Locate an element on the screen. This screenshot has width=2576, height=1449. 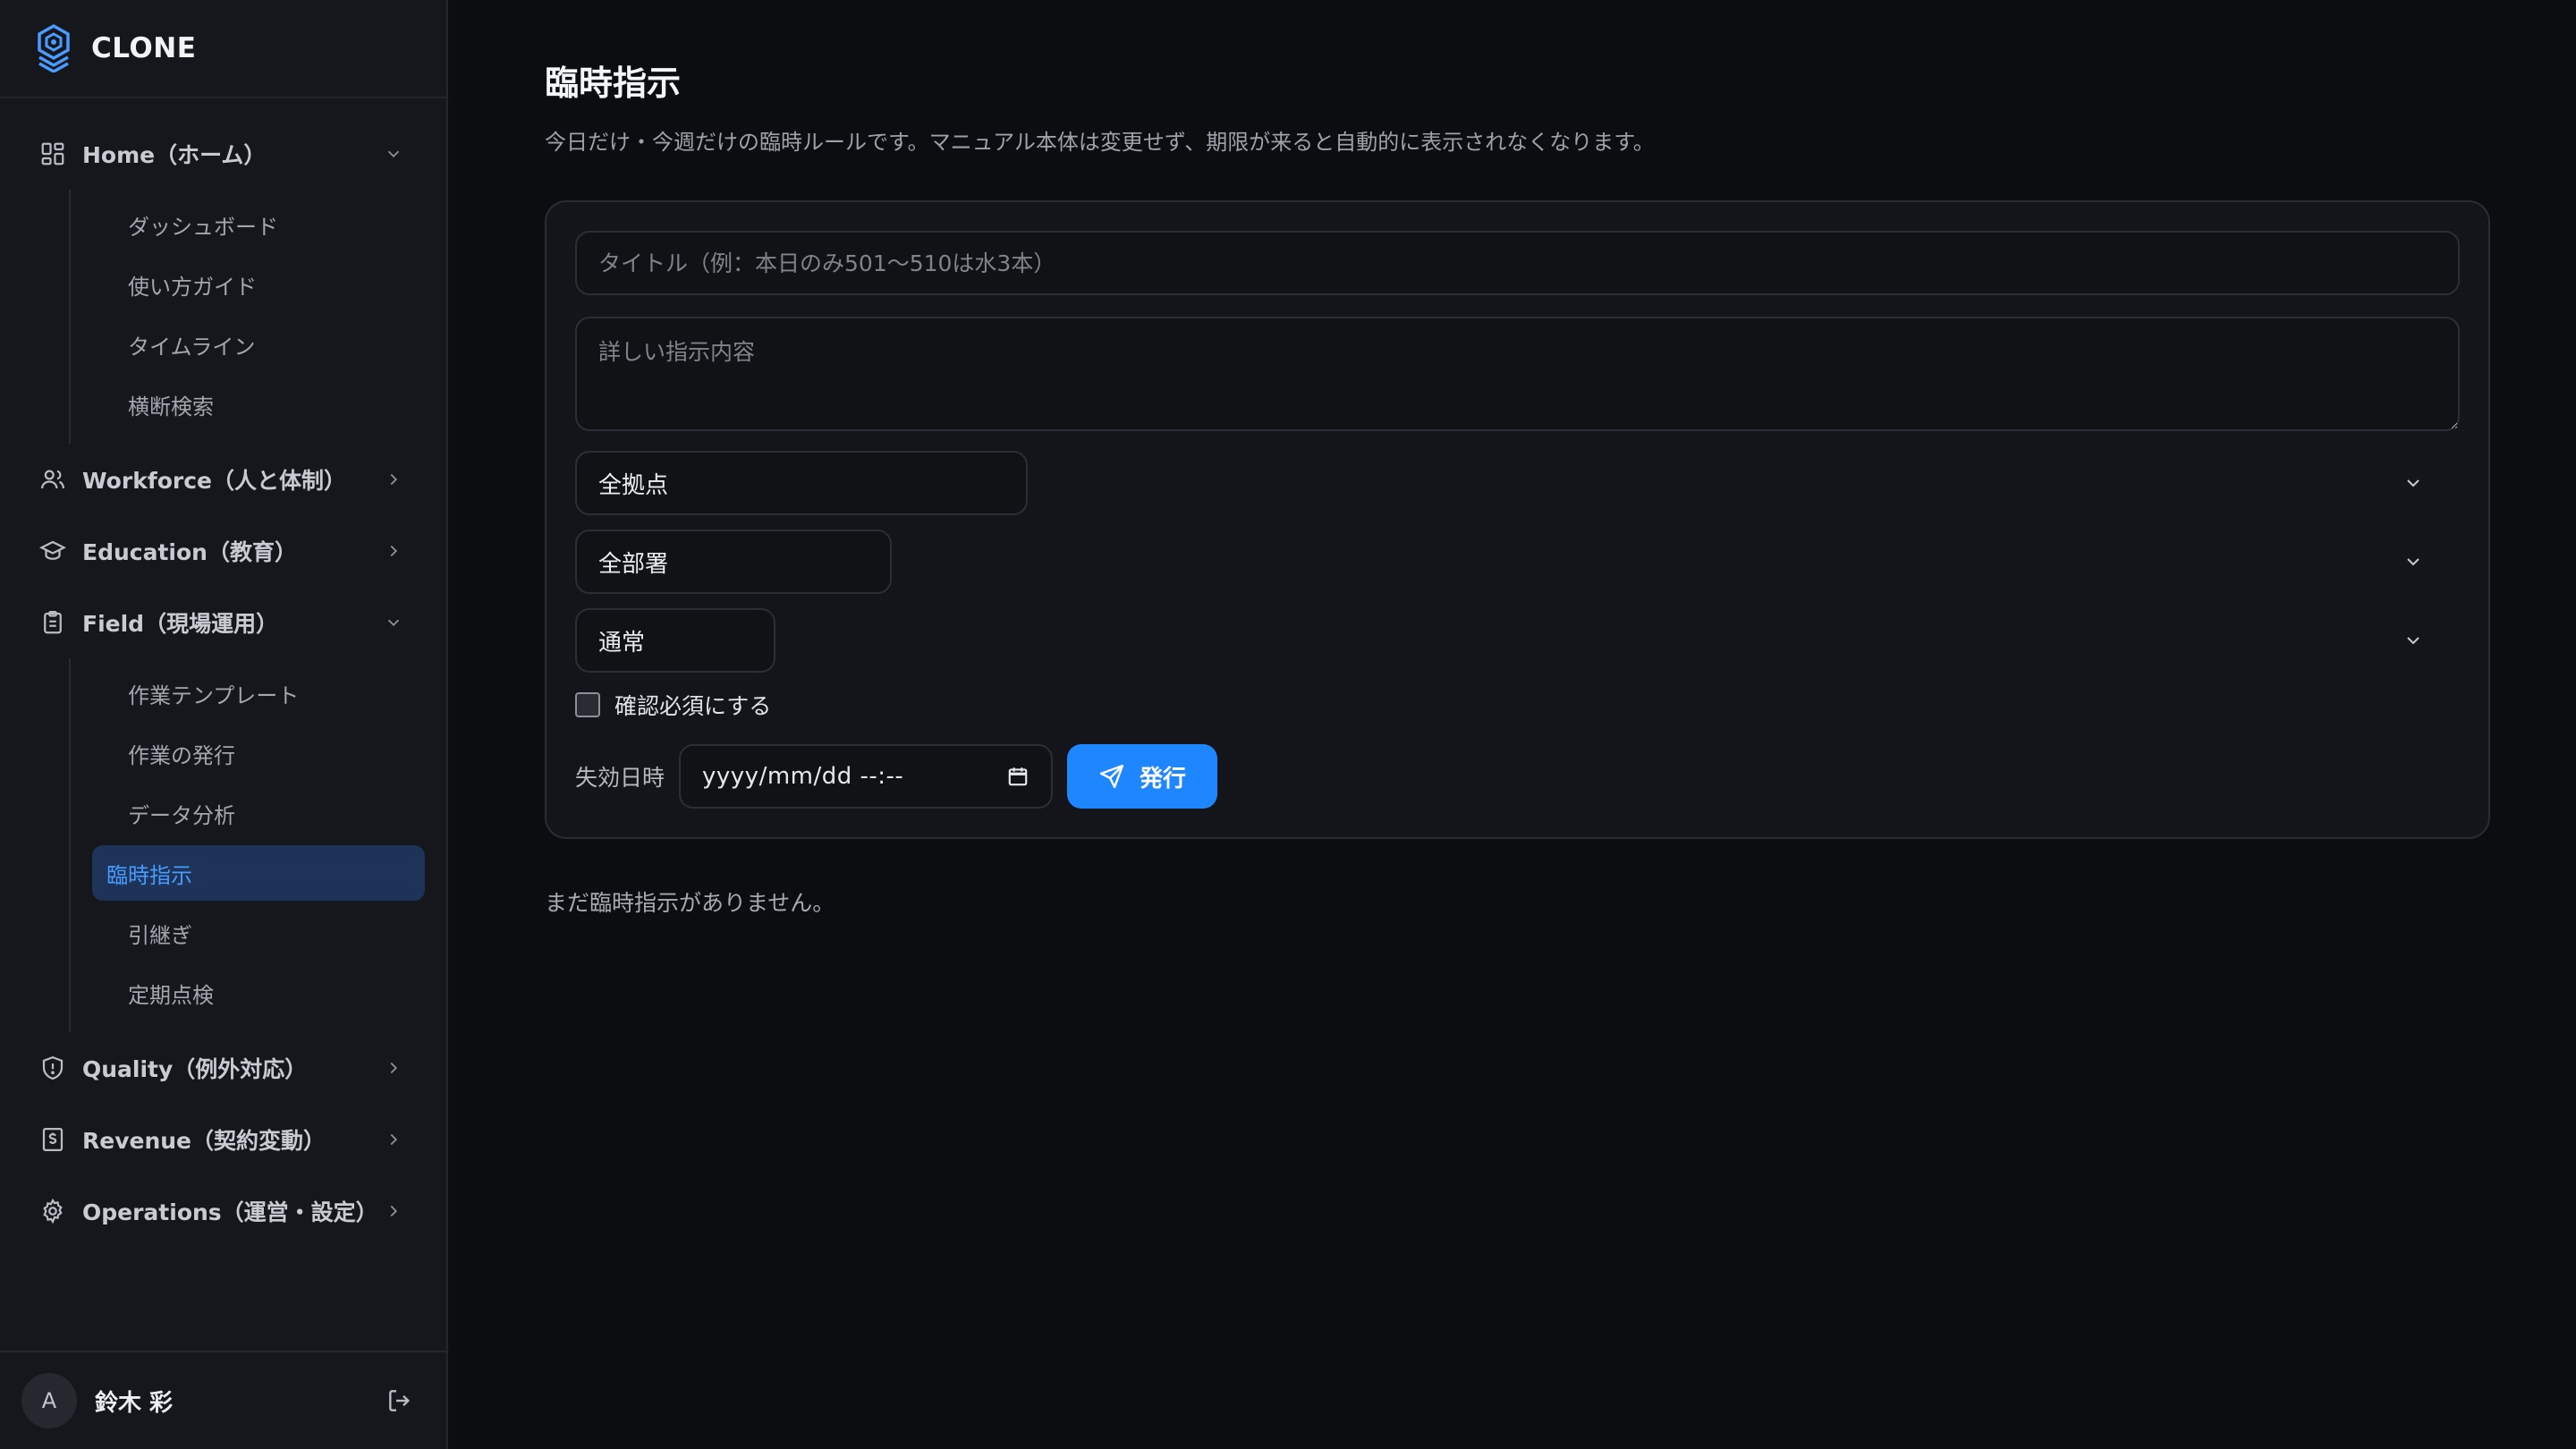
clipboard-icon is located at coordinates (53, 622).